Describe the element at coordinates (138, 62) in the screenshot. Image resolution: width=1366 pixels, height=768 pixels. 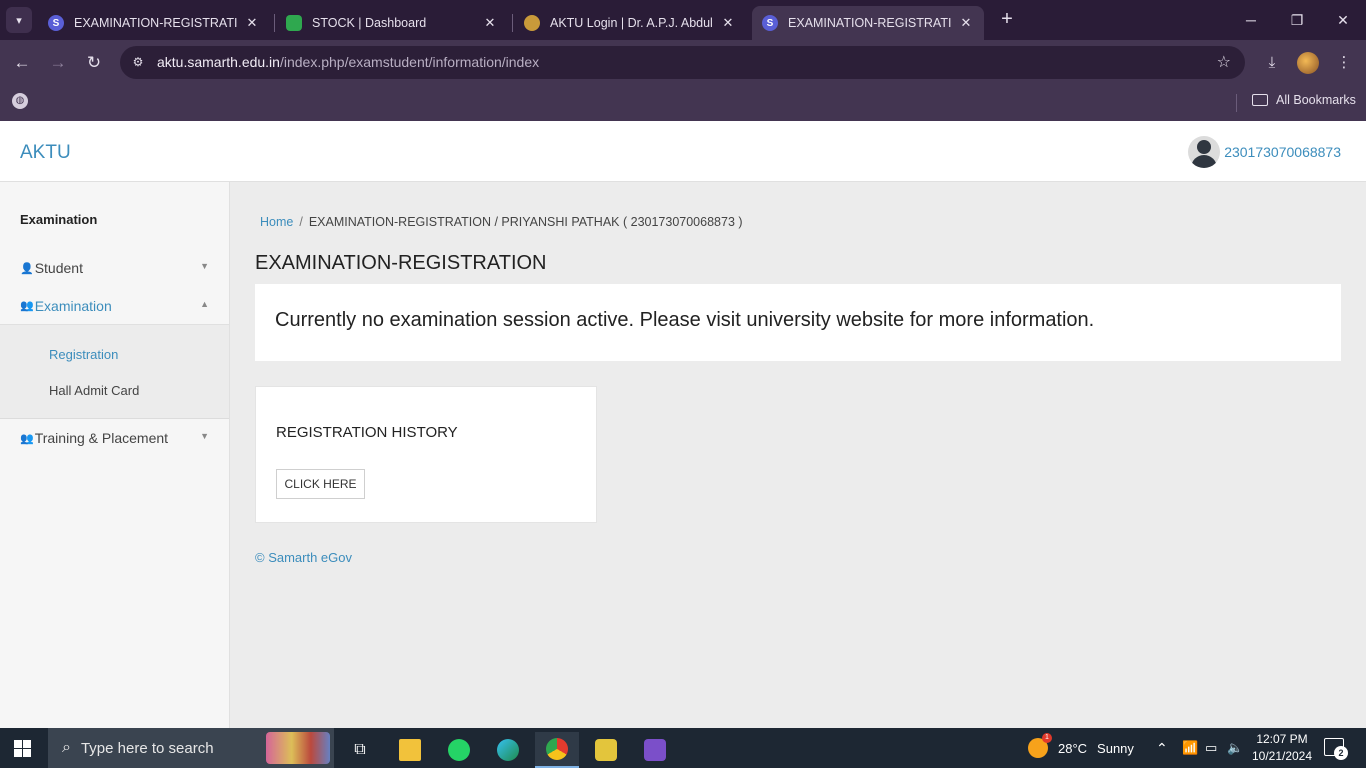
I see `site-info-icon: ⚙` at that location.